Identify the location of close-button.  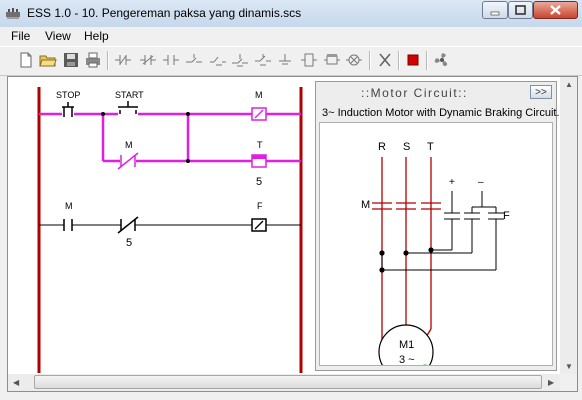
(555, 10).